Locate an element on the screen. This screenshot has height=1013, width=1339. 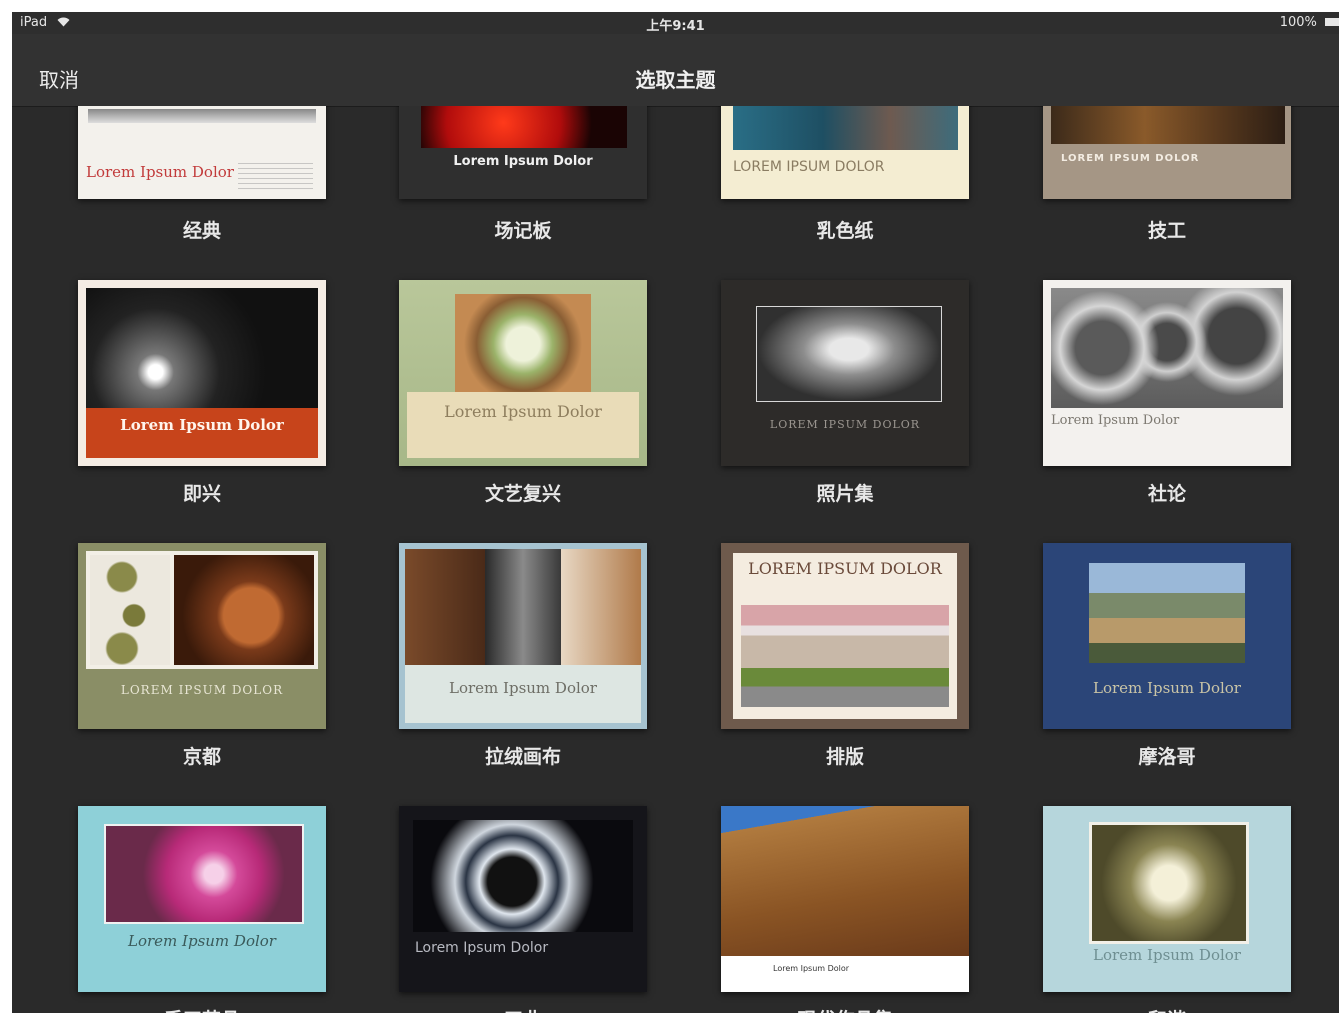
theme-name: 拉绒画布 is located at coordinates (522, 757).